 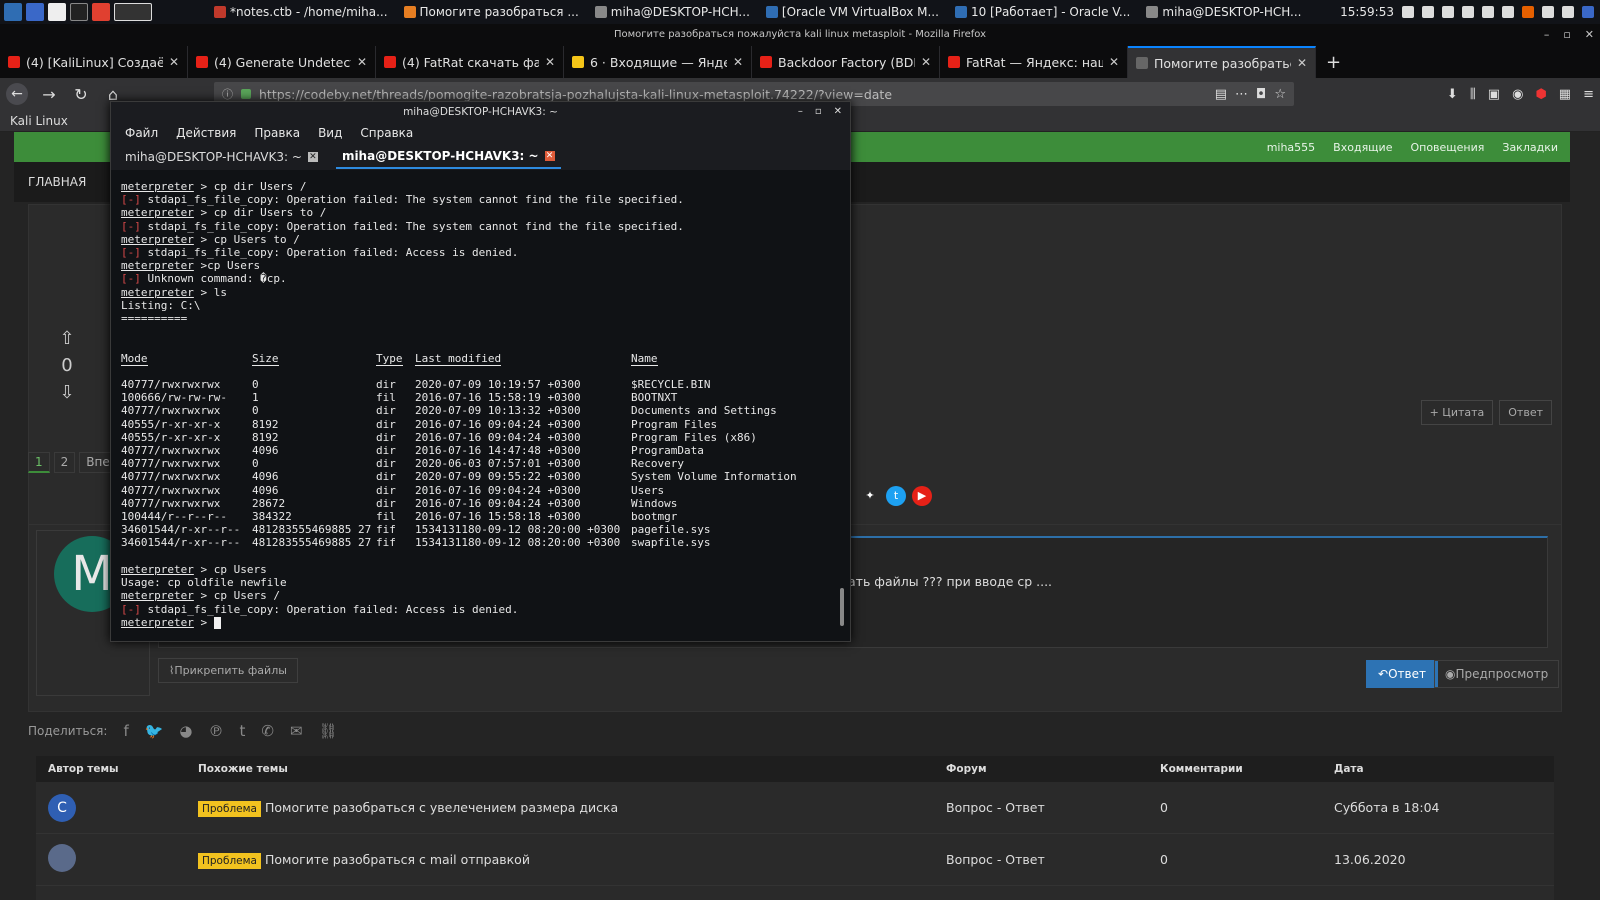 I want to click on bookmark-kali-linux: Kali Linux, so click(x=39, y=121).